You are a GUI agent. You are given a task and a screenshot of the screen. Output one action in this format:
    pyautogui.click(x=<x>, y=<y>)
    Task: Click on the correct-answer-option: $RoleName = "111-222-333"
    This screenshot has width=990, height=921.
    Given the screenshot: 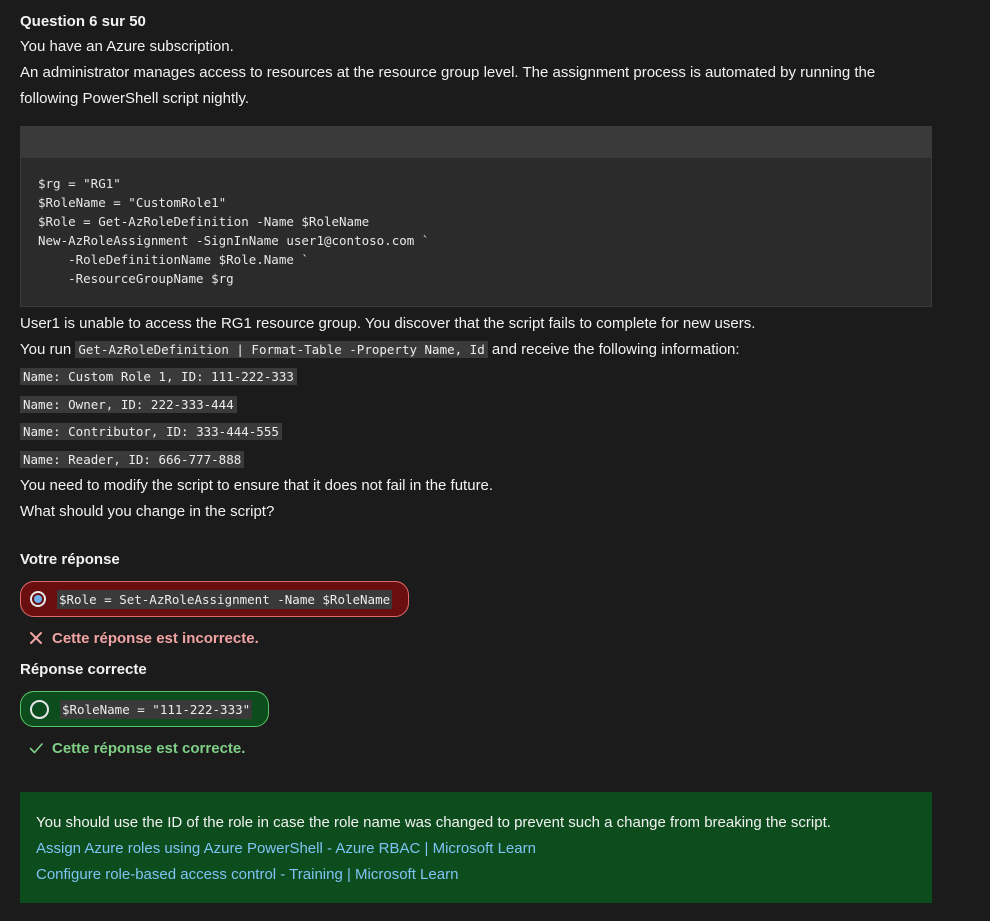 What is the action you would take?
    pyautogui.click(x=145, y=709)
    